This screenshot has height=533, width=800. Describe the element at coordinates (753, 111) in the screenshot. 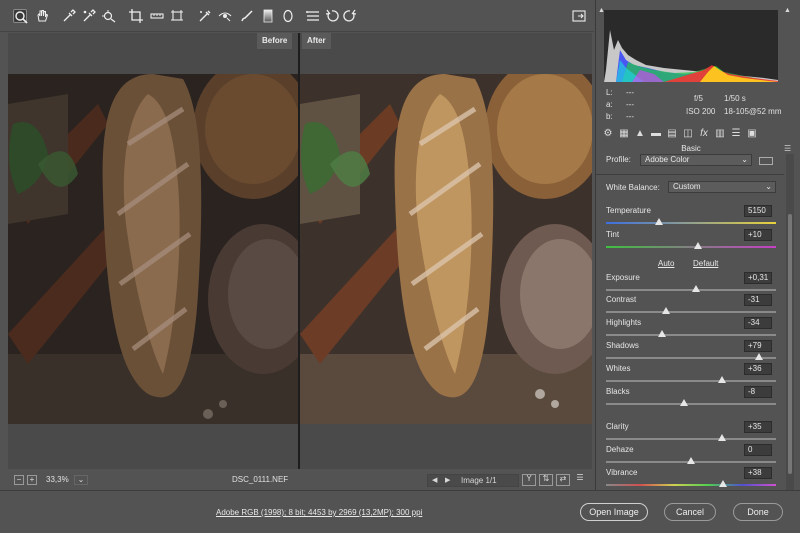

I see `lens-focal-length: 18-105@52 mm` at that location.